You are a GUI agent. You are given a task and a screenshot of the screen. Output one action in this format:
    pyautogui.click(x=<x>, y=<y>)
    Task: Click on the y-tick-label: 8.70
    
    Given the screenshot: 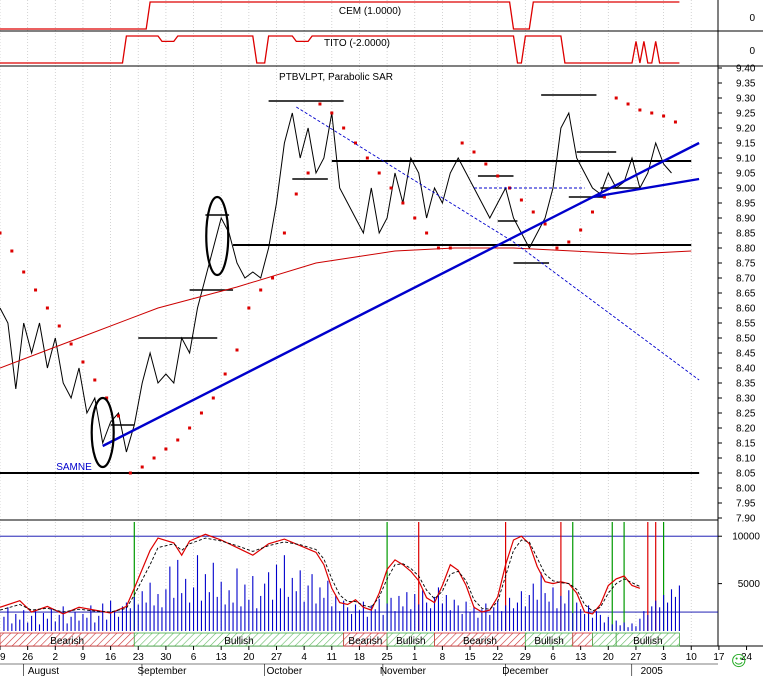 What is the action you would take?
    pyautogui.click(x=746, y=279)
    